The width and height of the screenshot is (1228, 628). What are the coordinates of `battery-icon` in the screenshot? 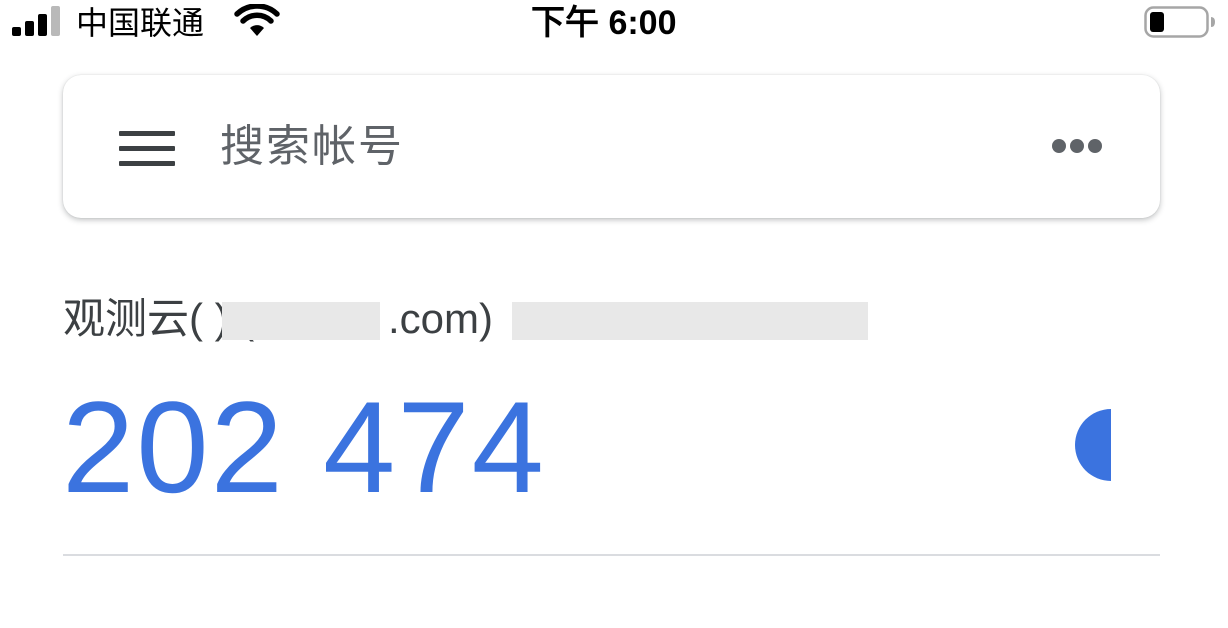 It's located at (1179, 22).